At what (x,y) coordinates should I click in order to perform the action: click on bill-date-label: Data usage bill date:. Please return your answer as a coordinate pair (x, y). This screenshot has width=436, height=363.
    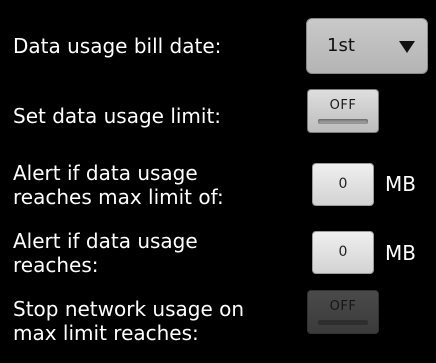
    Looking at the image, I should click on (117, 46).